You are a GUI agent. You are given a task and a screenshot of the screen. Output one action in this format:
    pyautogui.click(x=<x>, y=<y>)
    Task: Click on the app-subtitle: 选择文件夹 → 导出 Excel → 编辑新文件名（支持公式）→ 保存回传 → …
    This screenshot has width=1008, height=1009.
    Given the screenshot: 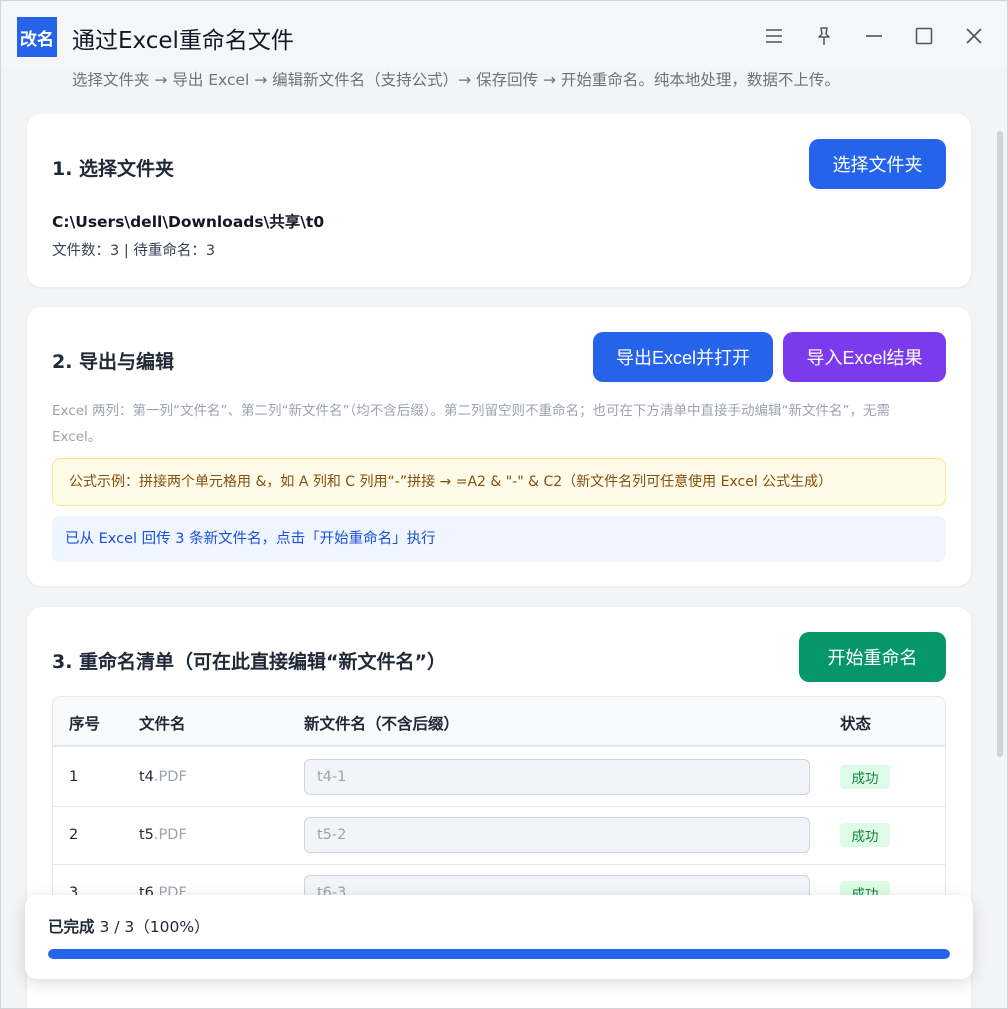 What is the action you would take?
    pyautogui.click(x=456, y=80)
    